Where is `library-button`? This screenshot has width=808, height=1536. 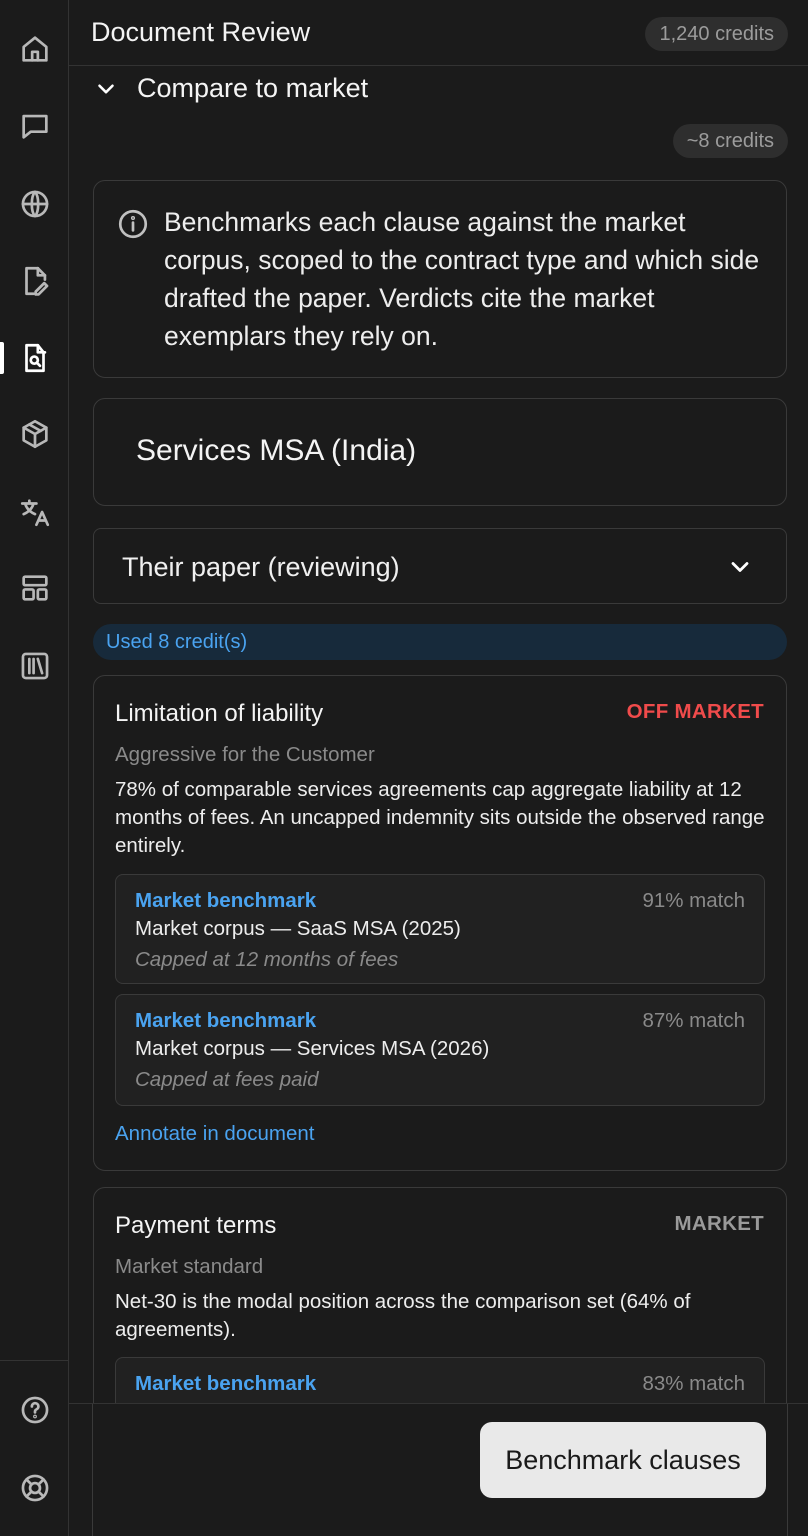
library-button is located at coordinates (35, 666).